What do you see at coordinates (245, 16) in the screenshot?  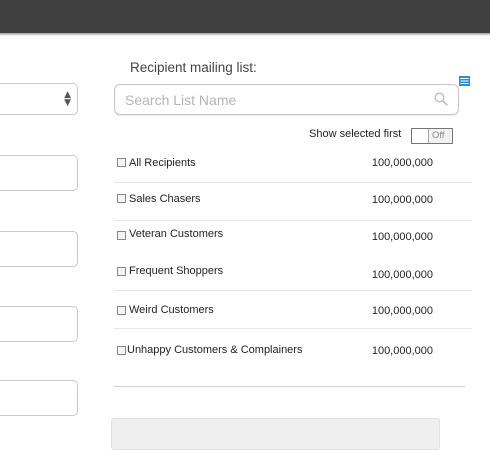 I see `window-top-bar` at bounding box center [245, 16].